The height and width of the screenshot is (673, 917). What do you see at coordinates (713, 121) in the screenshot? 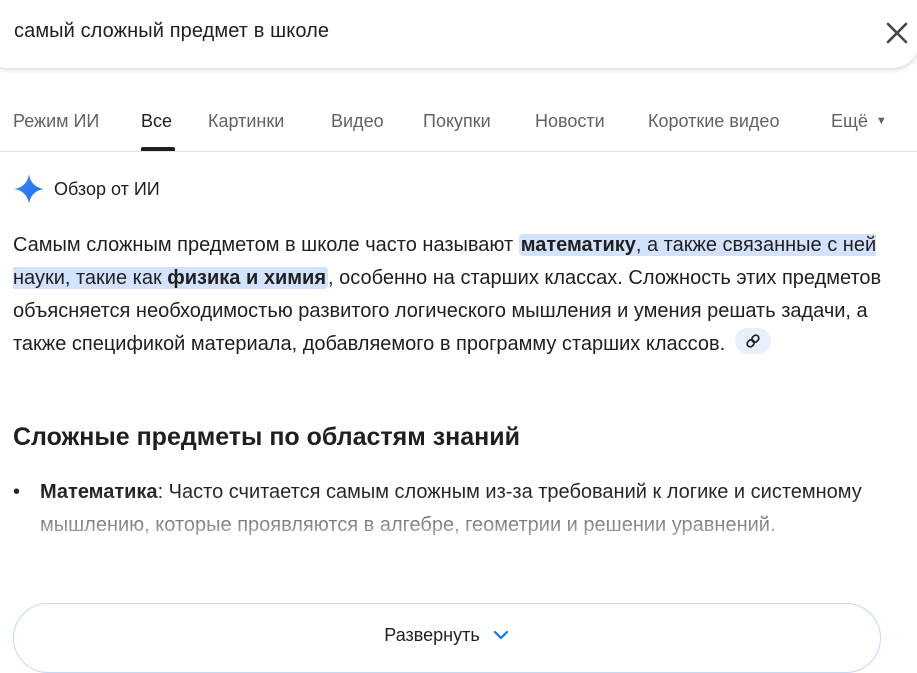
I see `tab-short-videos: Короткие видео` at bounding box center [713, 121].